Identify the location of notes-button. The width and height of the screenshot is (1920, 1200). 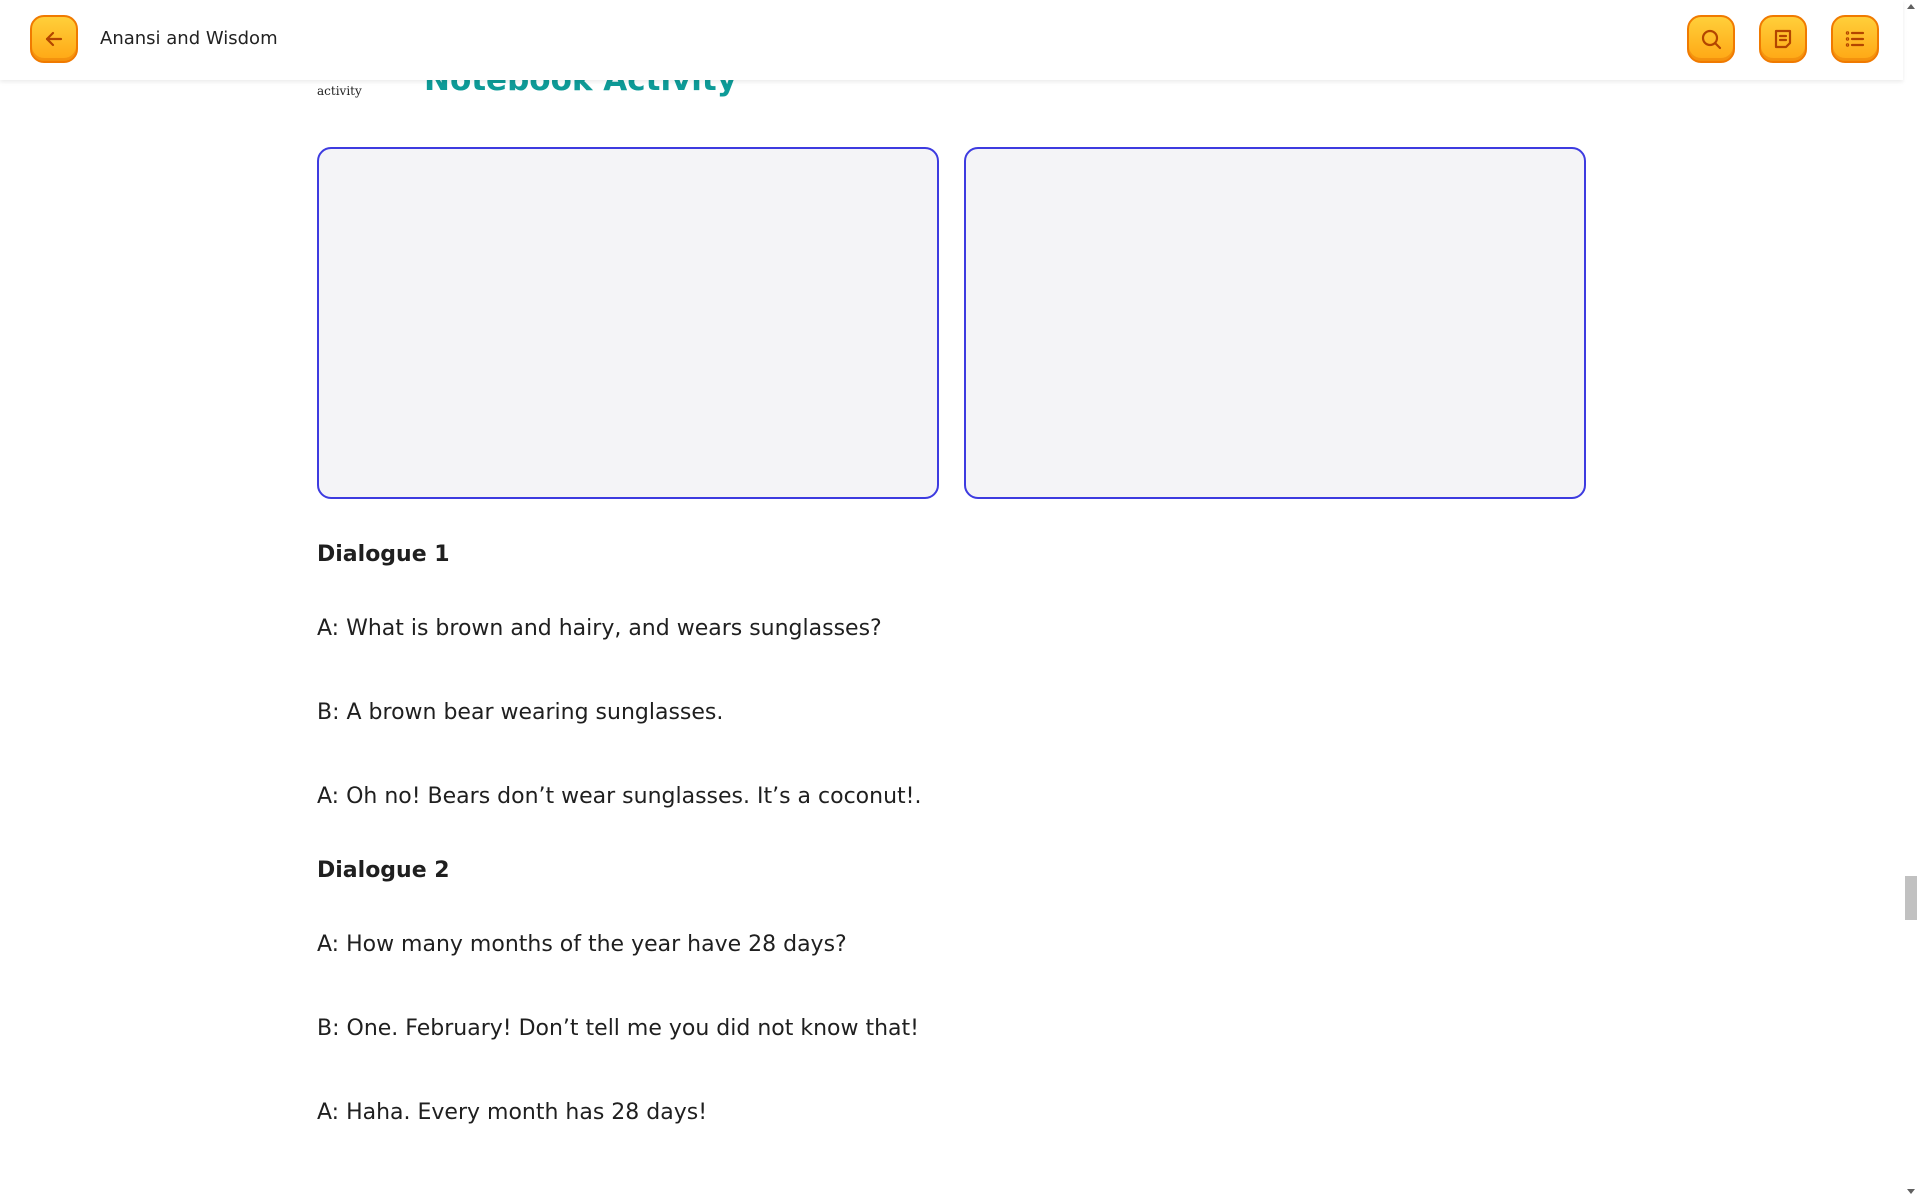
(1783, 39).